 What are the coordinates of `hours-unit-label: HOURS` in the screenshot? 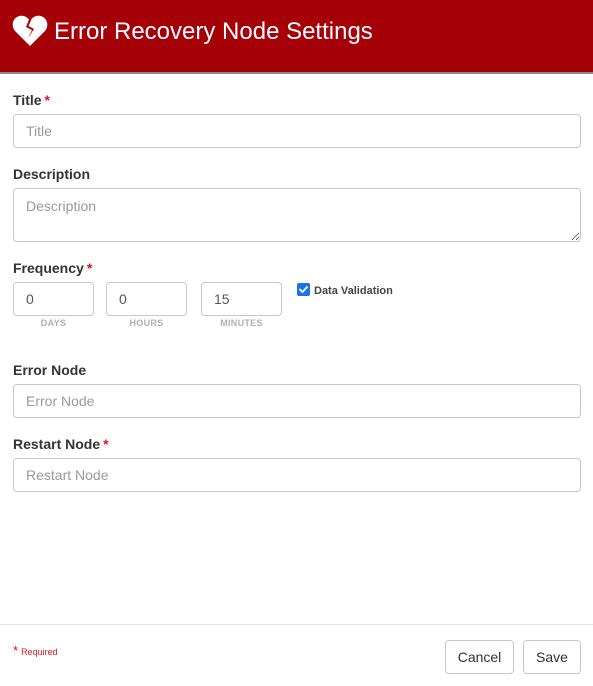 It's located at (146, 323).